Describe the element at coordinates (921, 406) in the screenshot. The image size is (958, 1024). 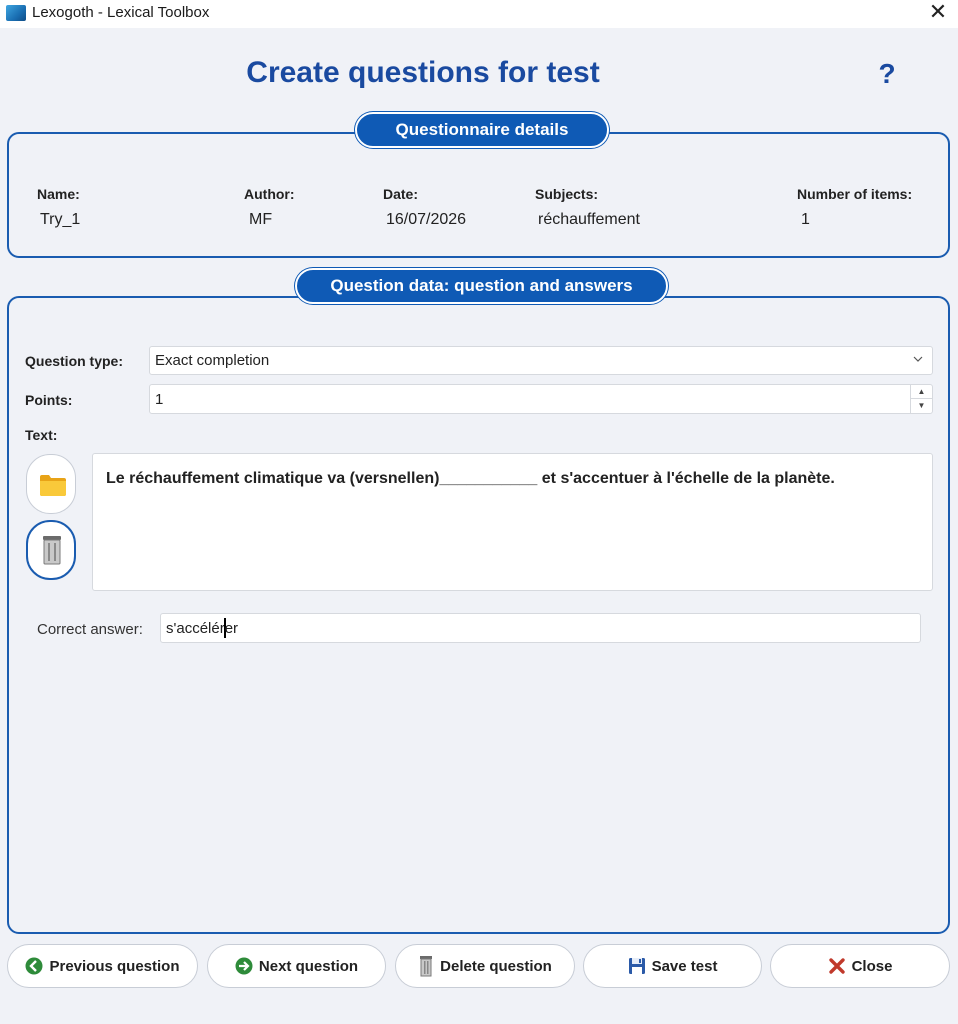
I see `spin-down-icon: ▼` at that location.